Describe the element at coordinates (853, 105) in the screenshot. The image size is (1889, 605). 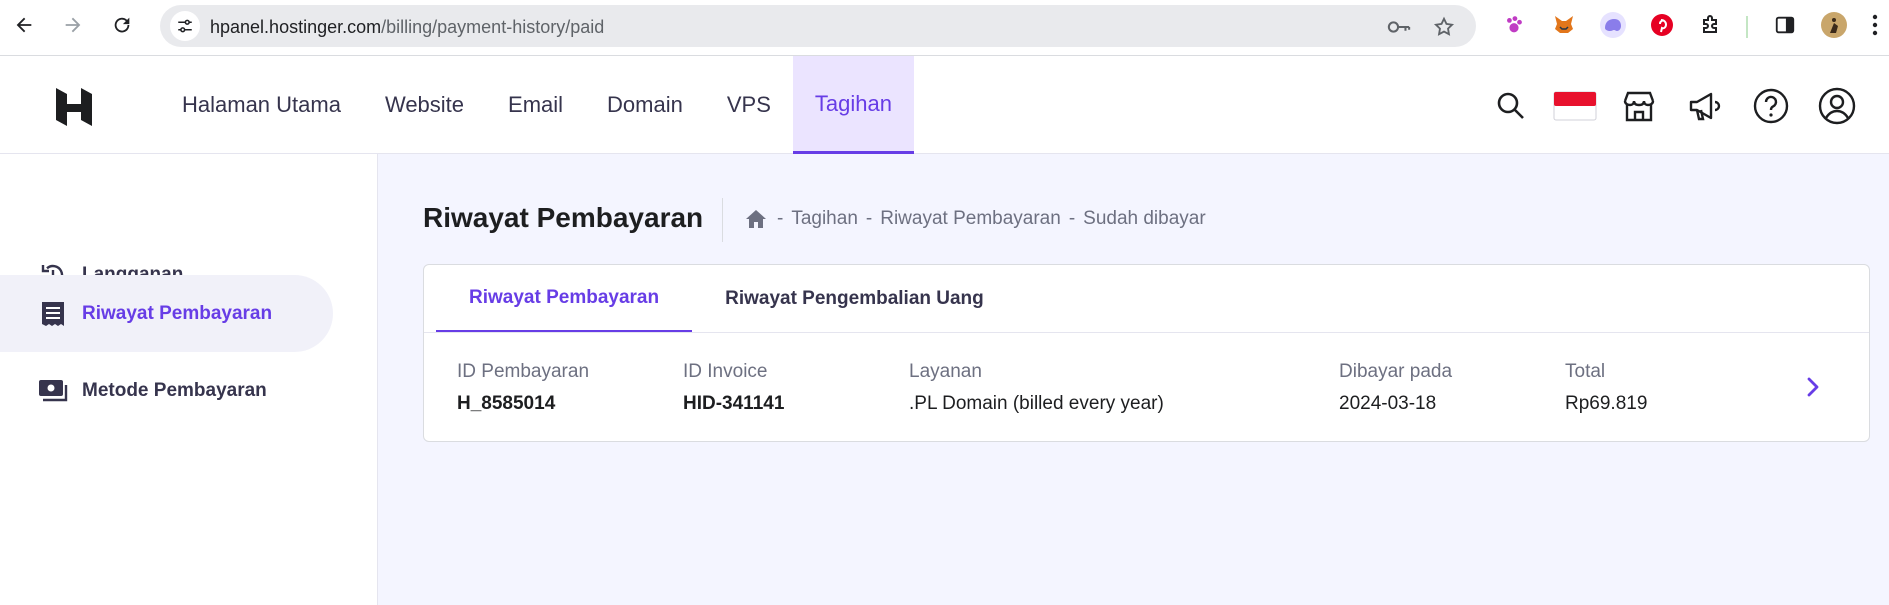
I see `nav-item-tagihan: Tagihan` at that location.